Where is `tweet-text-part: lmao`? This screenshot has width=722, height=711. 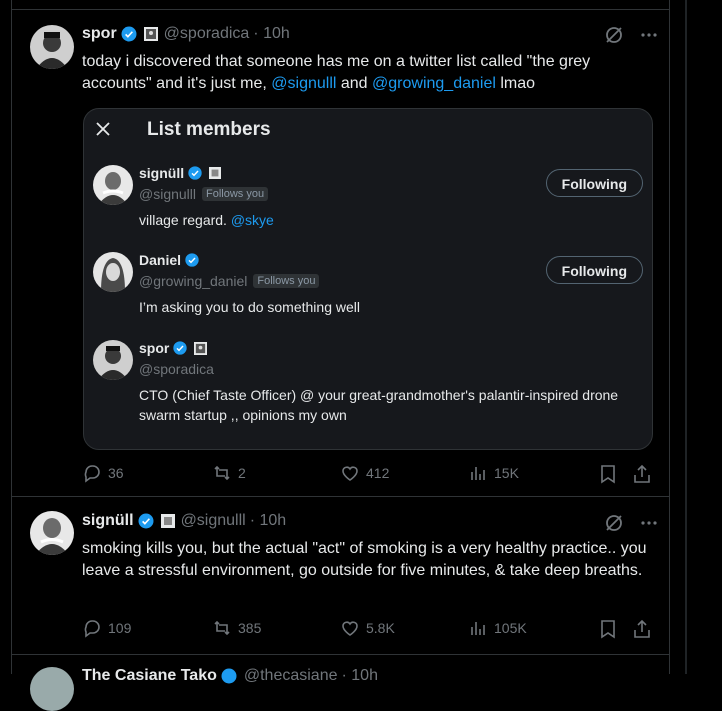
tweet-text-part: lmao is located at coordinates (515, 83).